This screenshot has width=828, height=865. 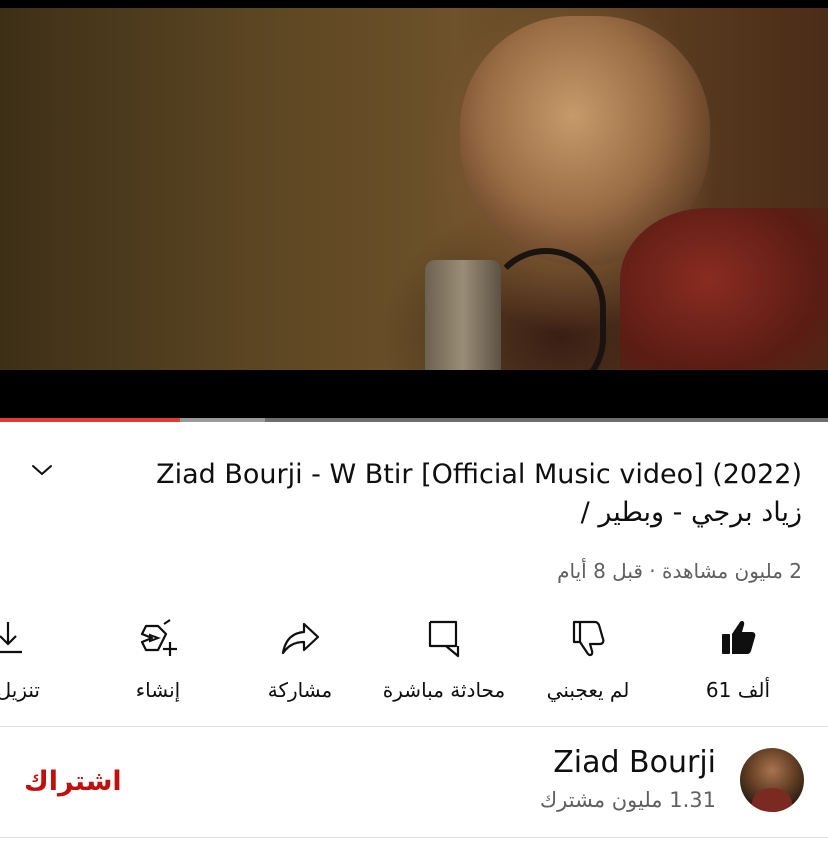 I want to click on share-label: مشاركة, so click(x=300, y=690).